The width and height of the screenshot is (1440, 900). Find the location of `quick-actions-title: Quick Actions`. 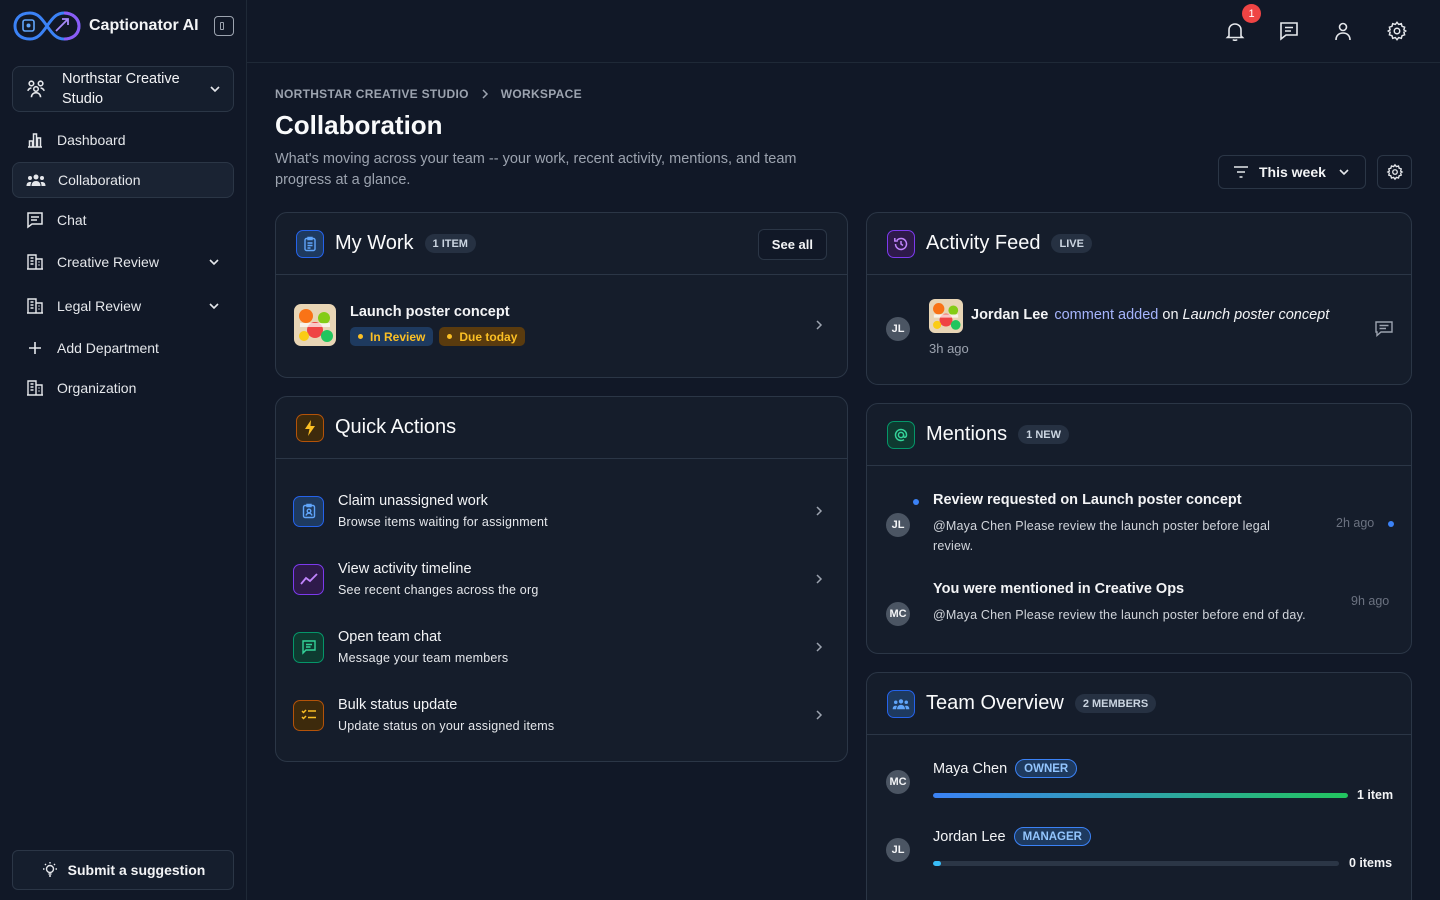

quick-actions-title: Quick Actions is located at coordinates (396, 427).